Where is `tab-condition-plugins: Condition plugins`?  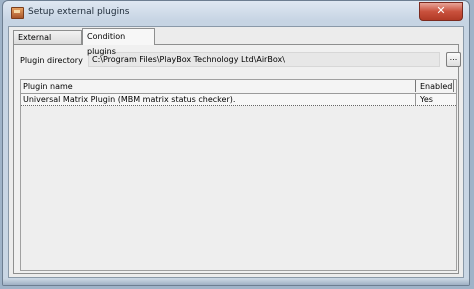
tab-condition-plugins: Condition plugins is located at coordinates (118, 42).